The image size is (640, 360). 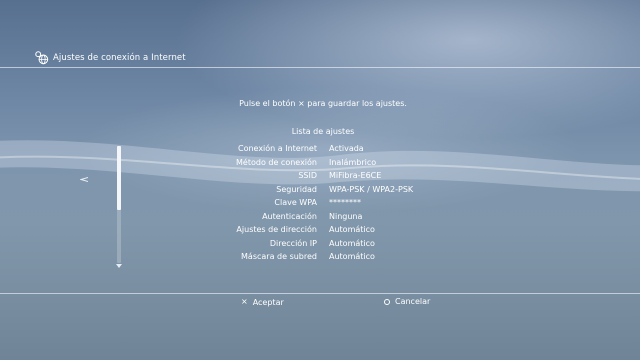 What do you see at coordinates (296, 189) in the screenshot?
I see `setting-label: Seguridad` at bounding box center [296, 189].